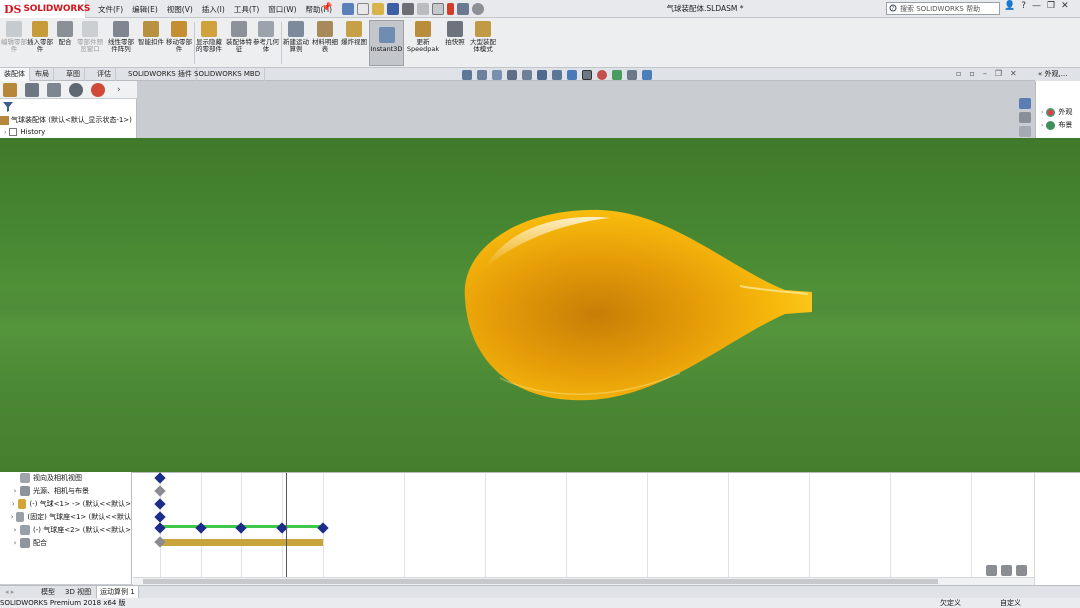  I want to click on display-style-icon, so click(557, 75).